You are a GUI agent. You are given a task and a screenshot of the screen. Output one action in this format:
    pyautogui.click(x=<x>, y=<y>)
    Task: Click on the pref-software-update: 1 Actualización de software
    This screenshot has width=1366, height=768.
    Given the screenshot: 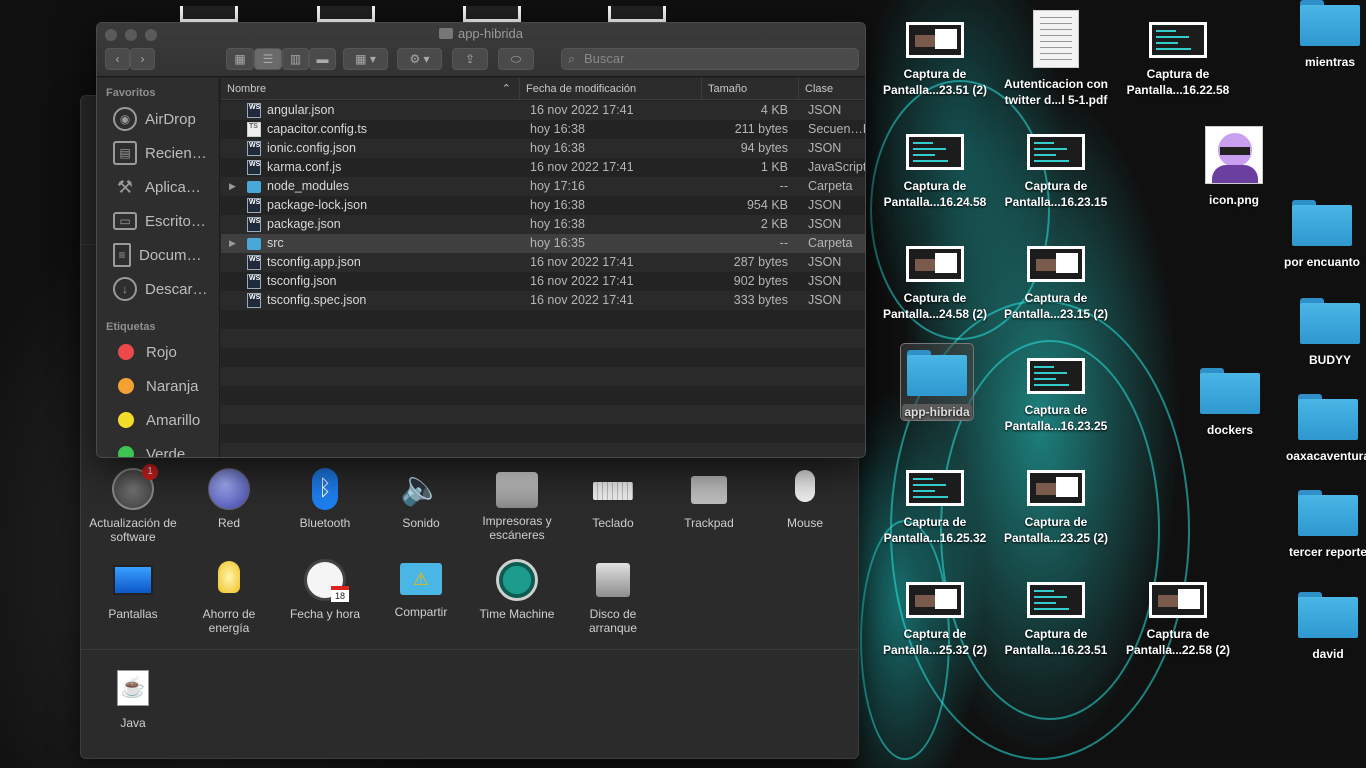 What is the action you would take?
    pyautogui.click(x=133, y=504)
    